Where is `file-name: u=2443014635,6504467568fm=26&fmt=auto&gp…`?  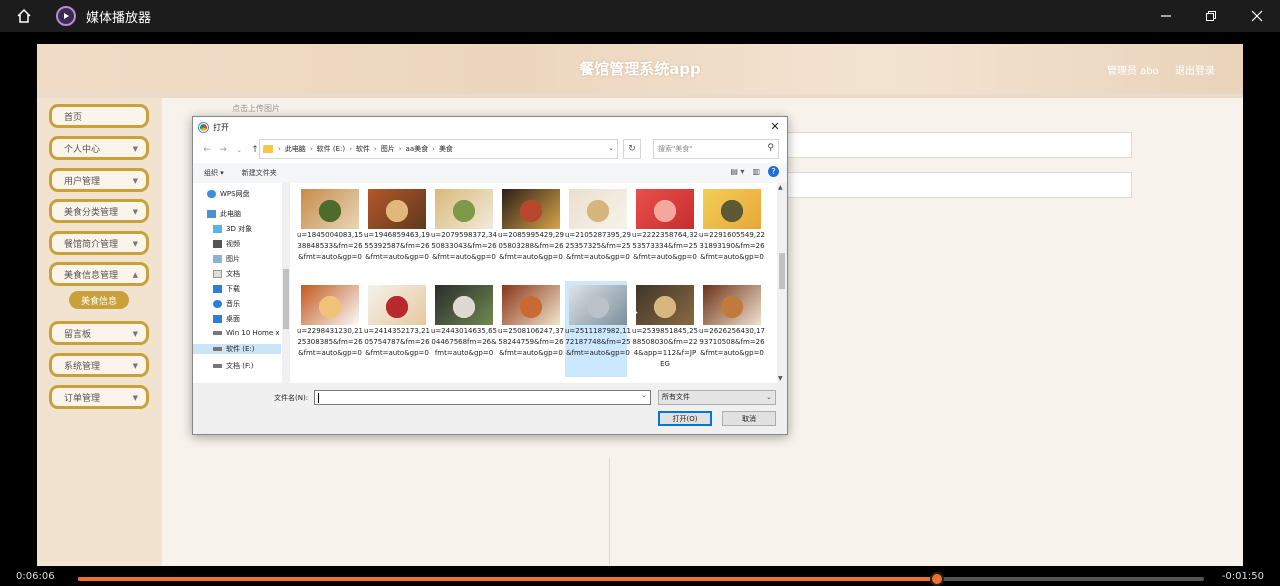 file-name: u=2443014635,6504467568fm=26&fmt=auto&gp… is located at coordinates (464, 342).